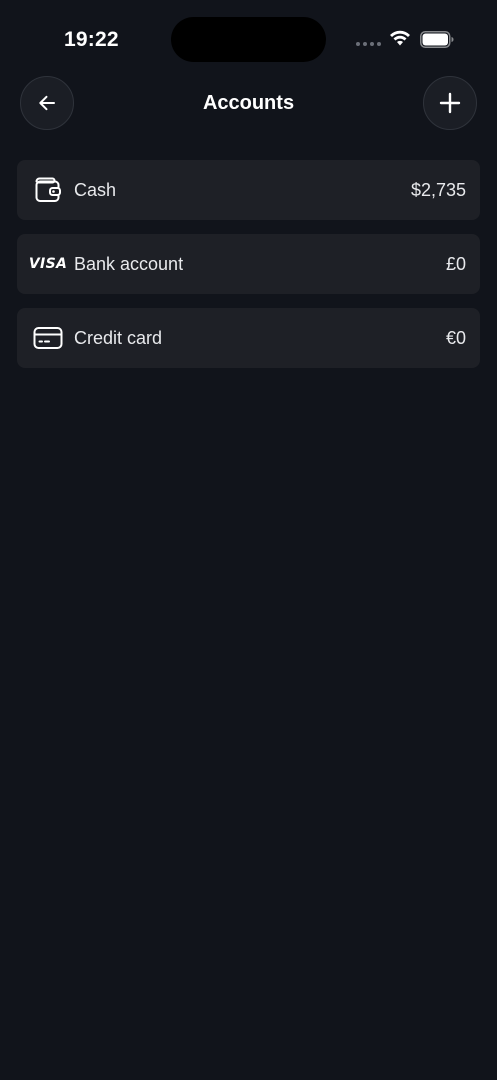 The width and height of the screenshot is (497, 1080). Describe the element at coordinates (248, 264) in the screenshot. I see `account-row-bank-account: VISA Bank account £0` at that location.